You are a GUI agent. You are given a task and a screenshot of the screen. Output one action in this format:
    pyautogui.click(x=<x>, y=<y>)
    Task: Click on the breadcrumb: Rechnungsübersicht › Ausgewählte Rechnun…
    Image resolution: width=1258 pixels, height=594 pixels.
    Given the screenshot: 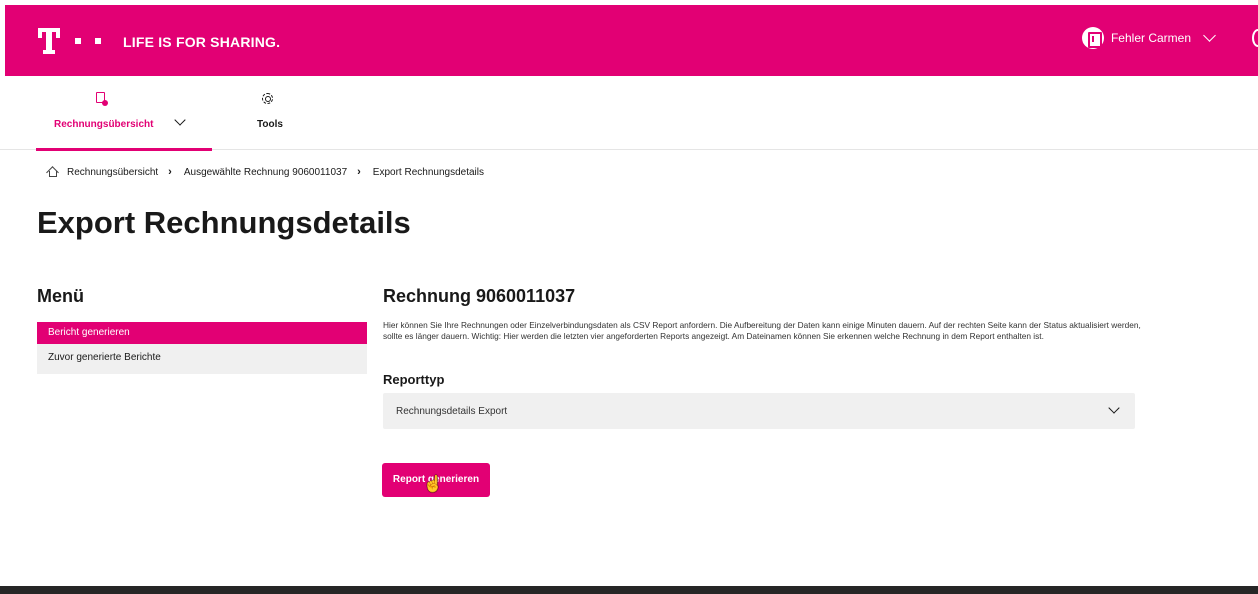 What is the action you would take?
    pyautogui.click(x=265, y=172)
    